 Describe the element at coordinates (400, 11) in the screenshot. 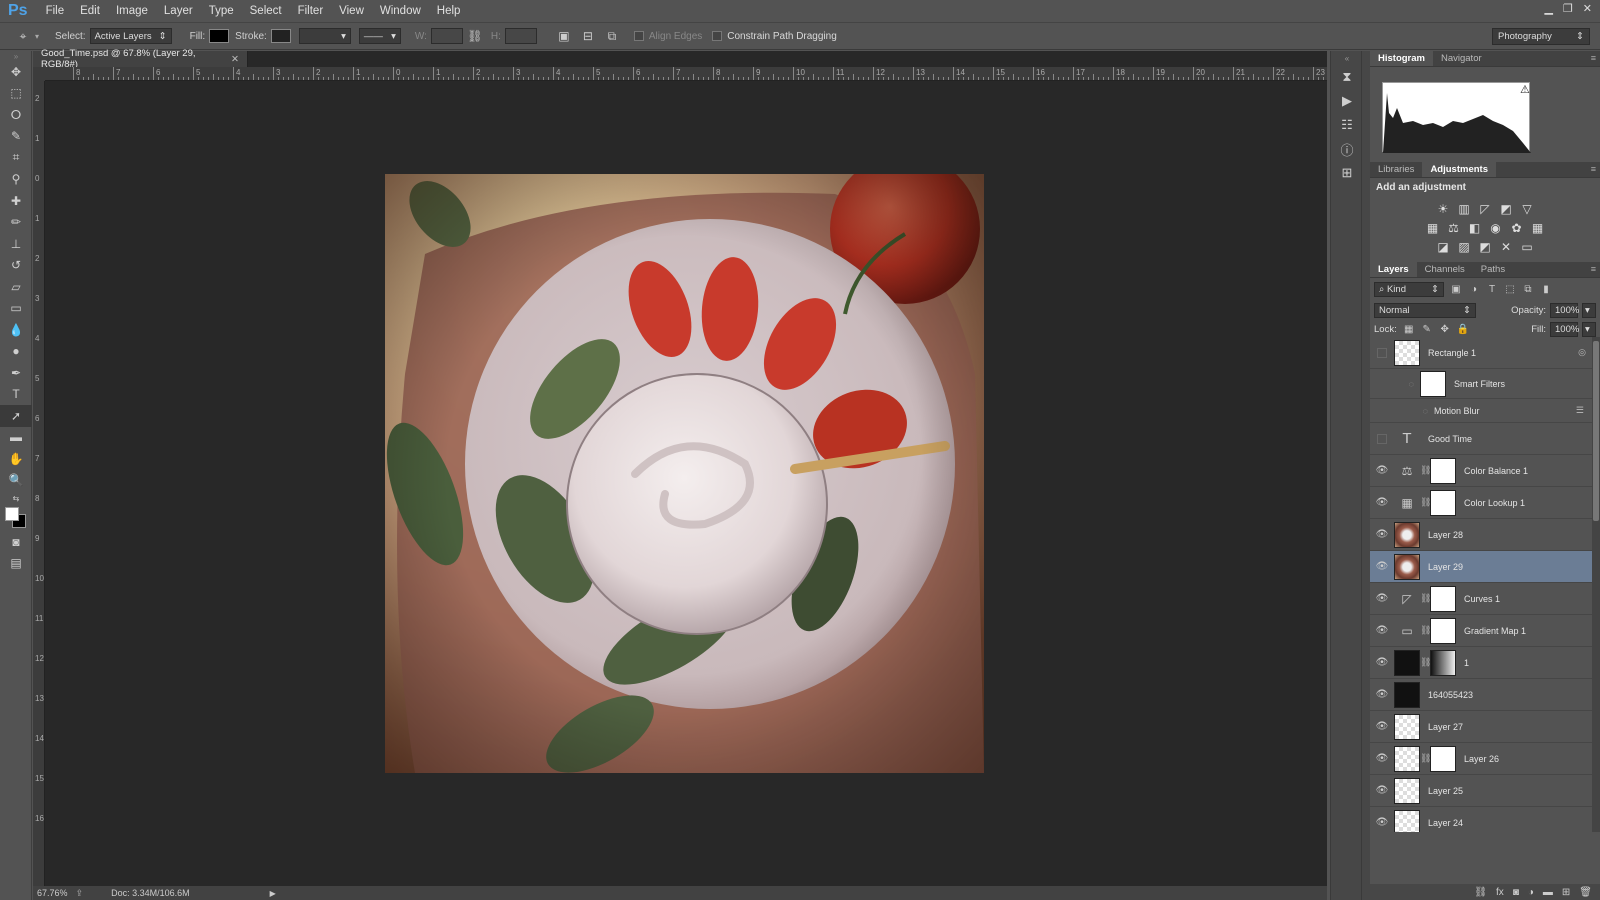

I see `menu-window: Window` at that location.